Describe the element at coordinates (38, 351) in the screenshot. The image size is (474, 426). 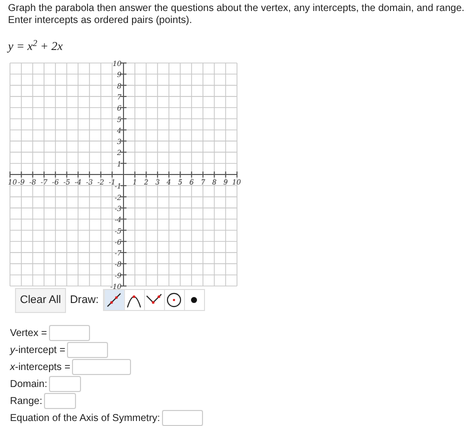
I see `field-label: y-intercept =` at that location.